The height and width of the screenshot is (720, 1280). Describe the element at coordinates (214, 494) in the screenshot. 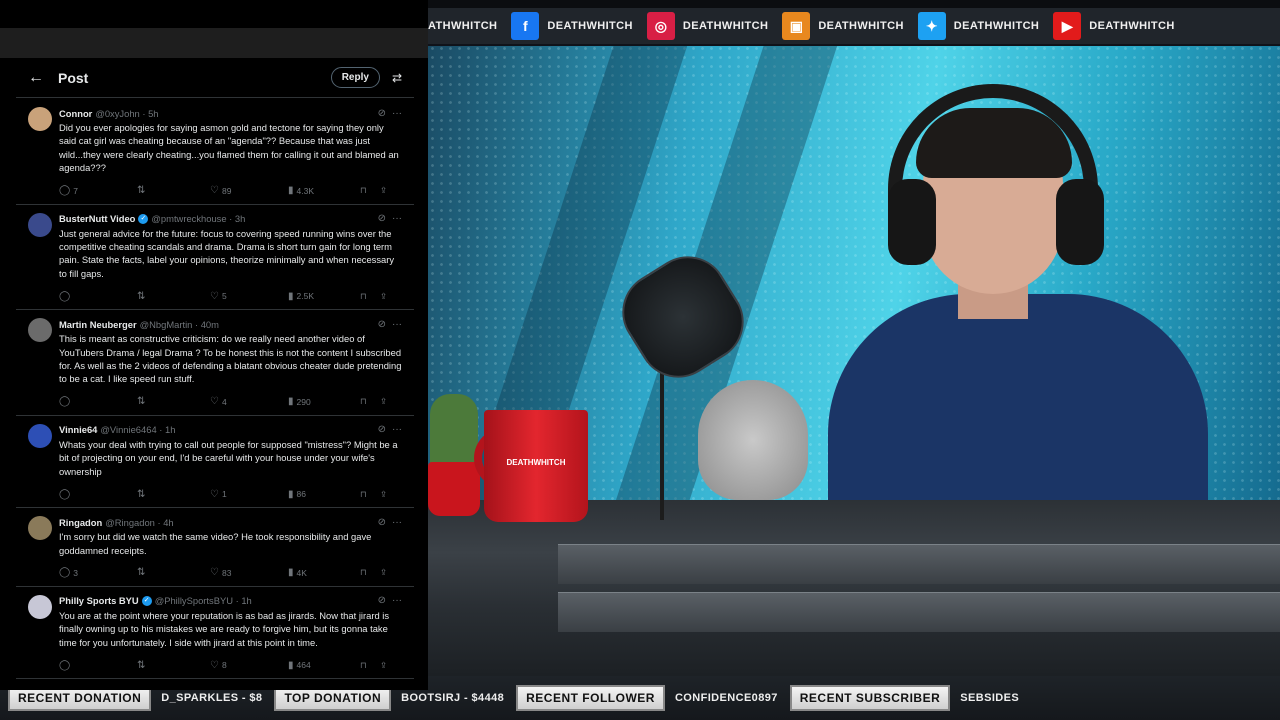

I see `heart-icon: ♡` at that location.